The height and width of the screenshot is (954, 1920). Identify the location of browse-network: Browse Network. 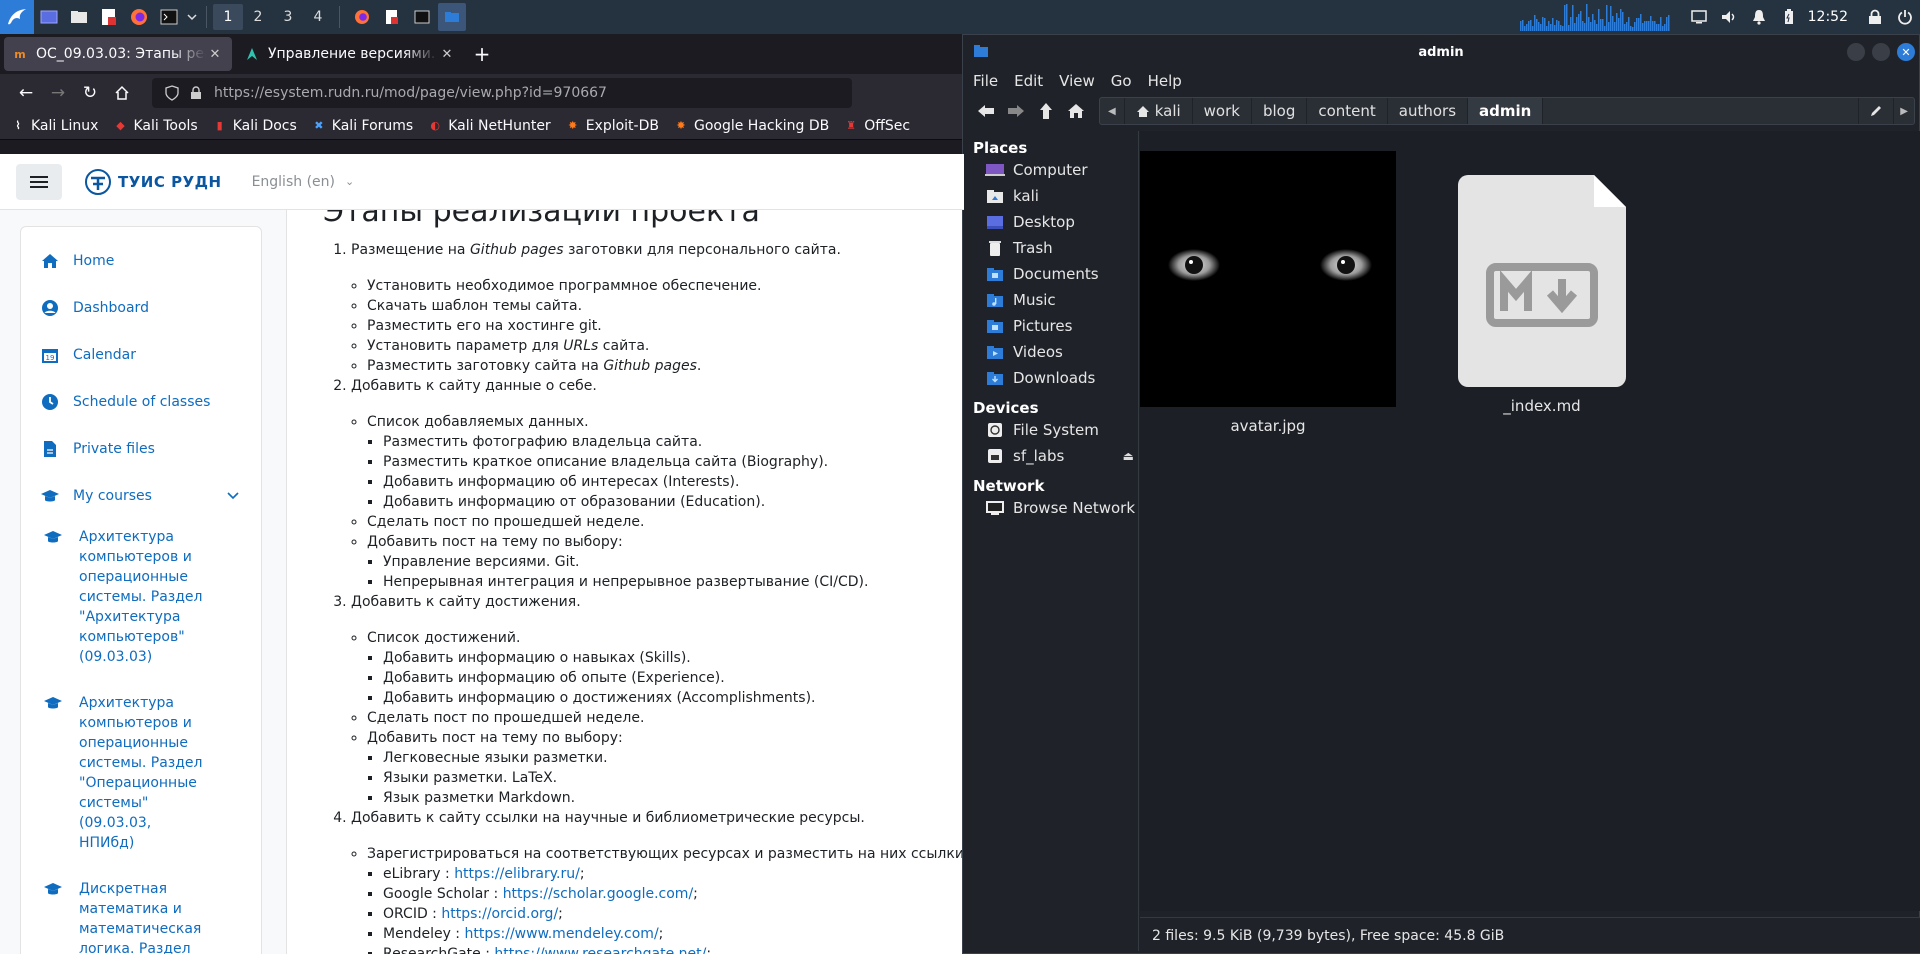
(1050, 508).